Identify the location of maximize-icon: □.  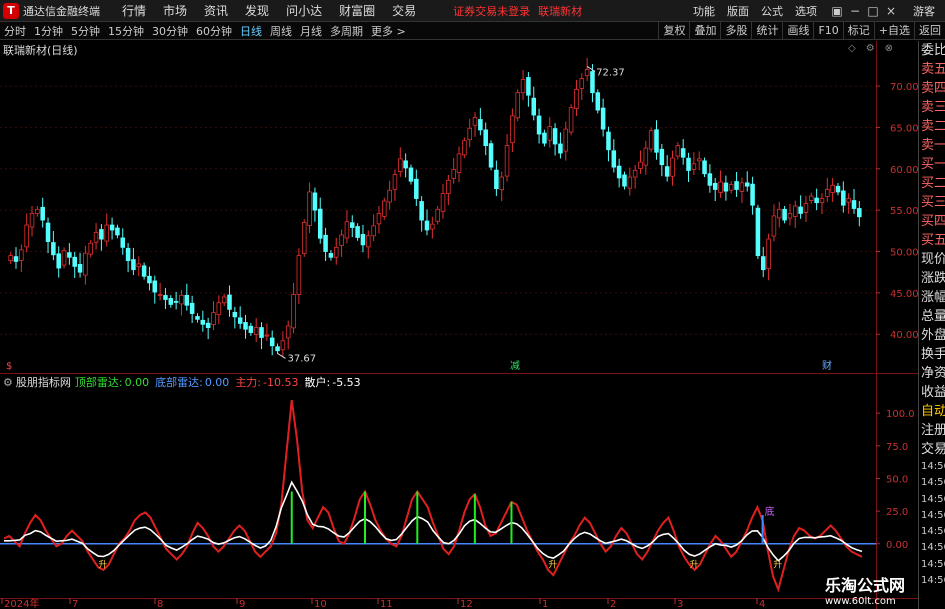
(873, 11).